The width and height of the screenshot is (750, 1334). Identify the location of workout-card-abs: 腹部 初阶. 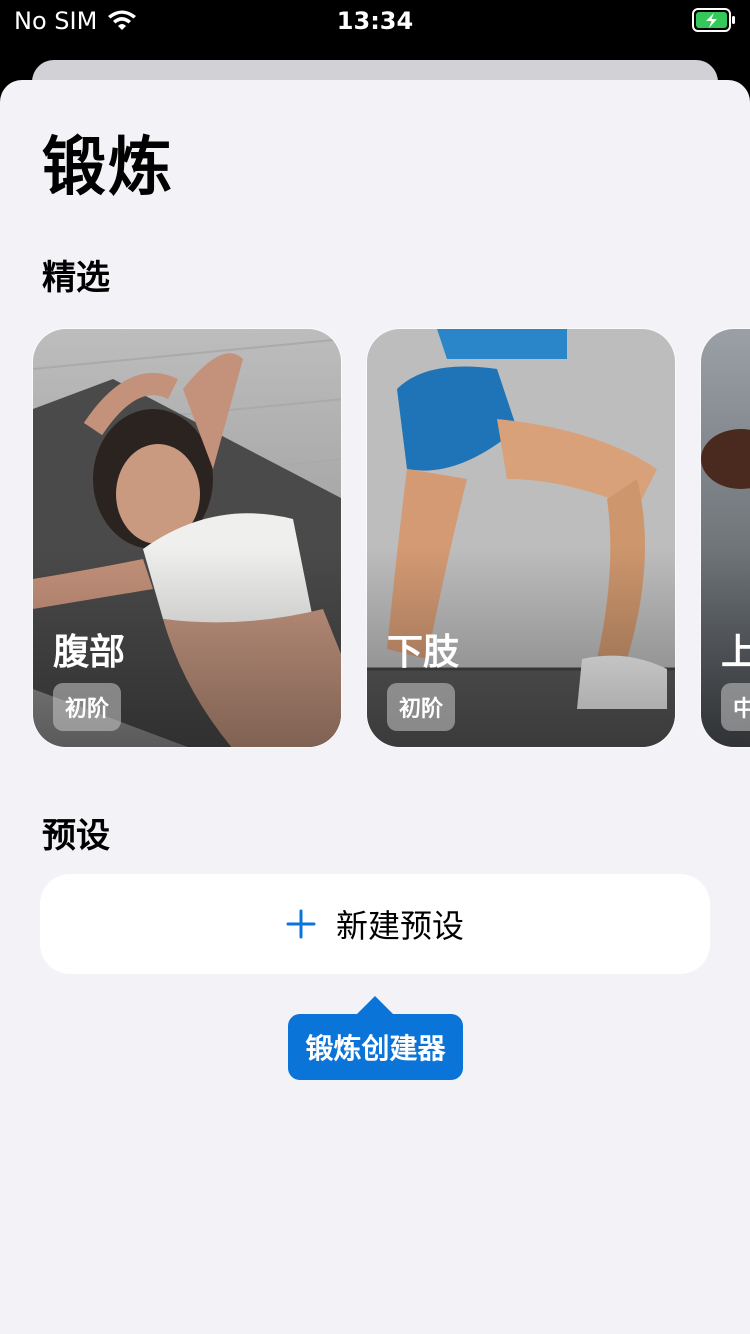
(187, 538).